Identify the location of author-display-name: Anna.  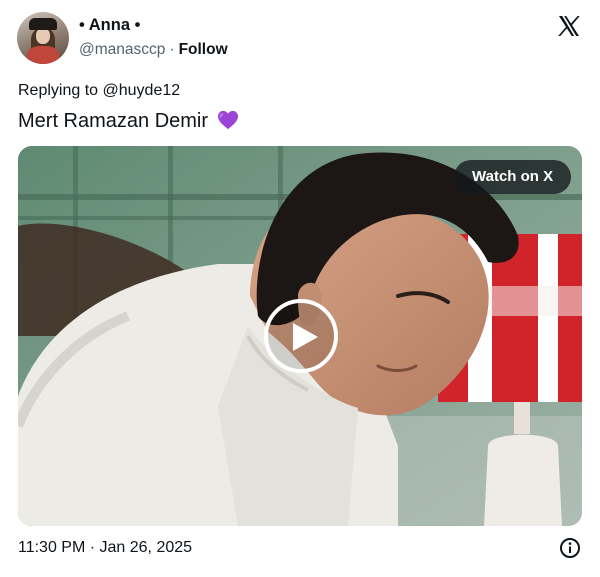
(109, 25).